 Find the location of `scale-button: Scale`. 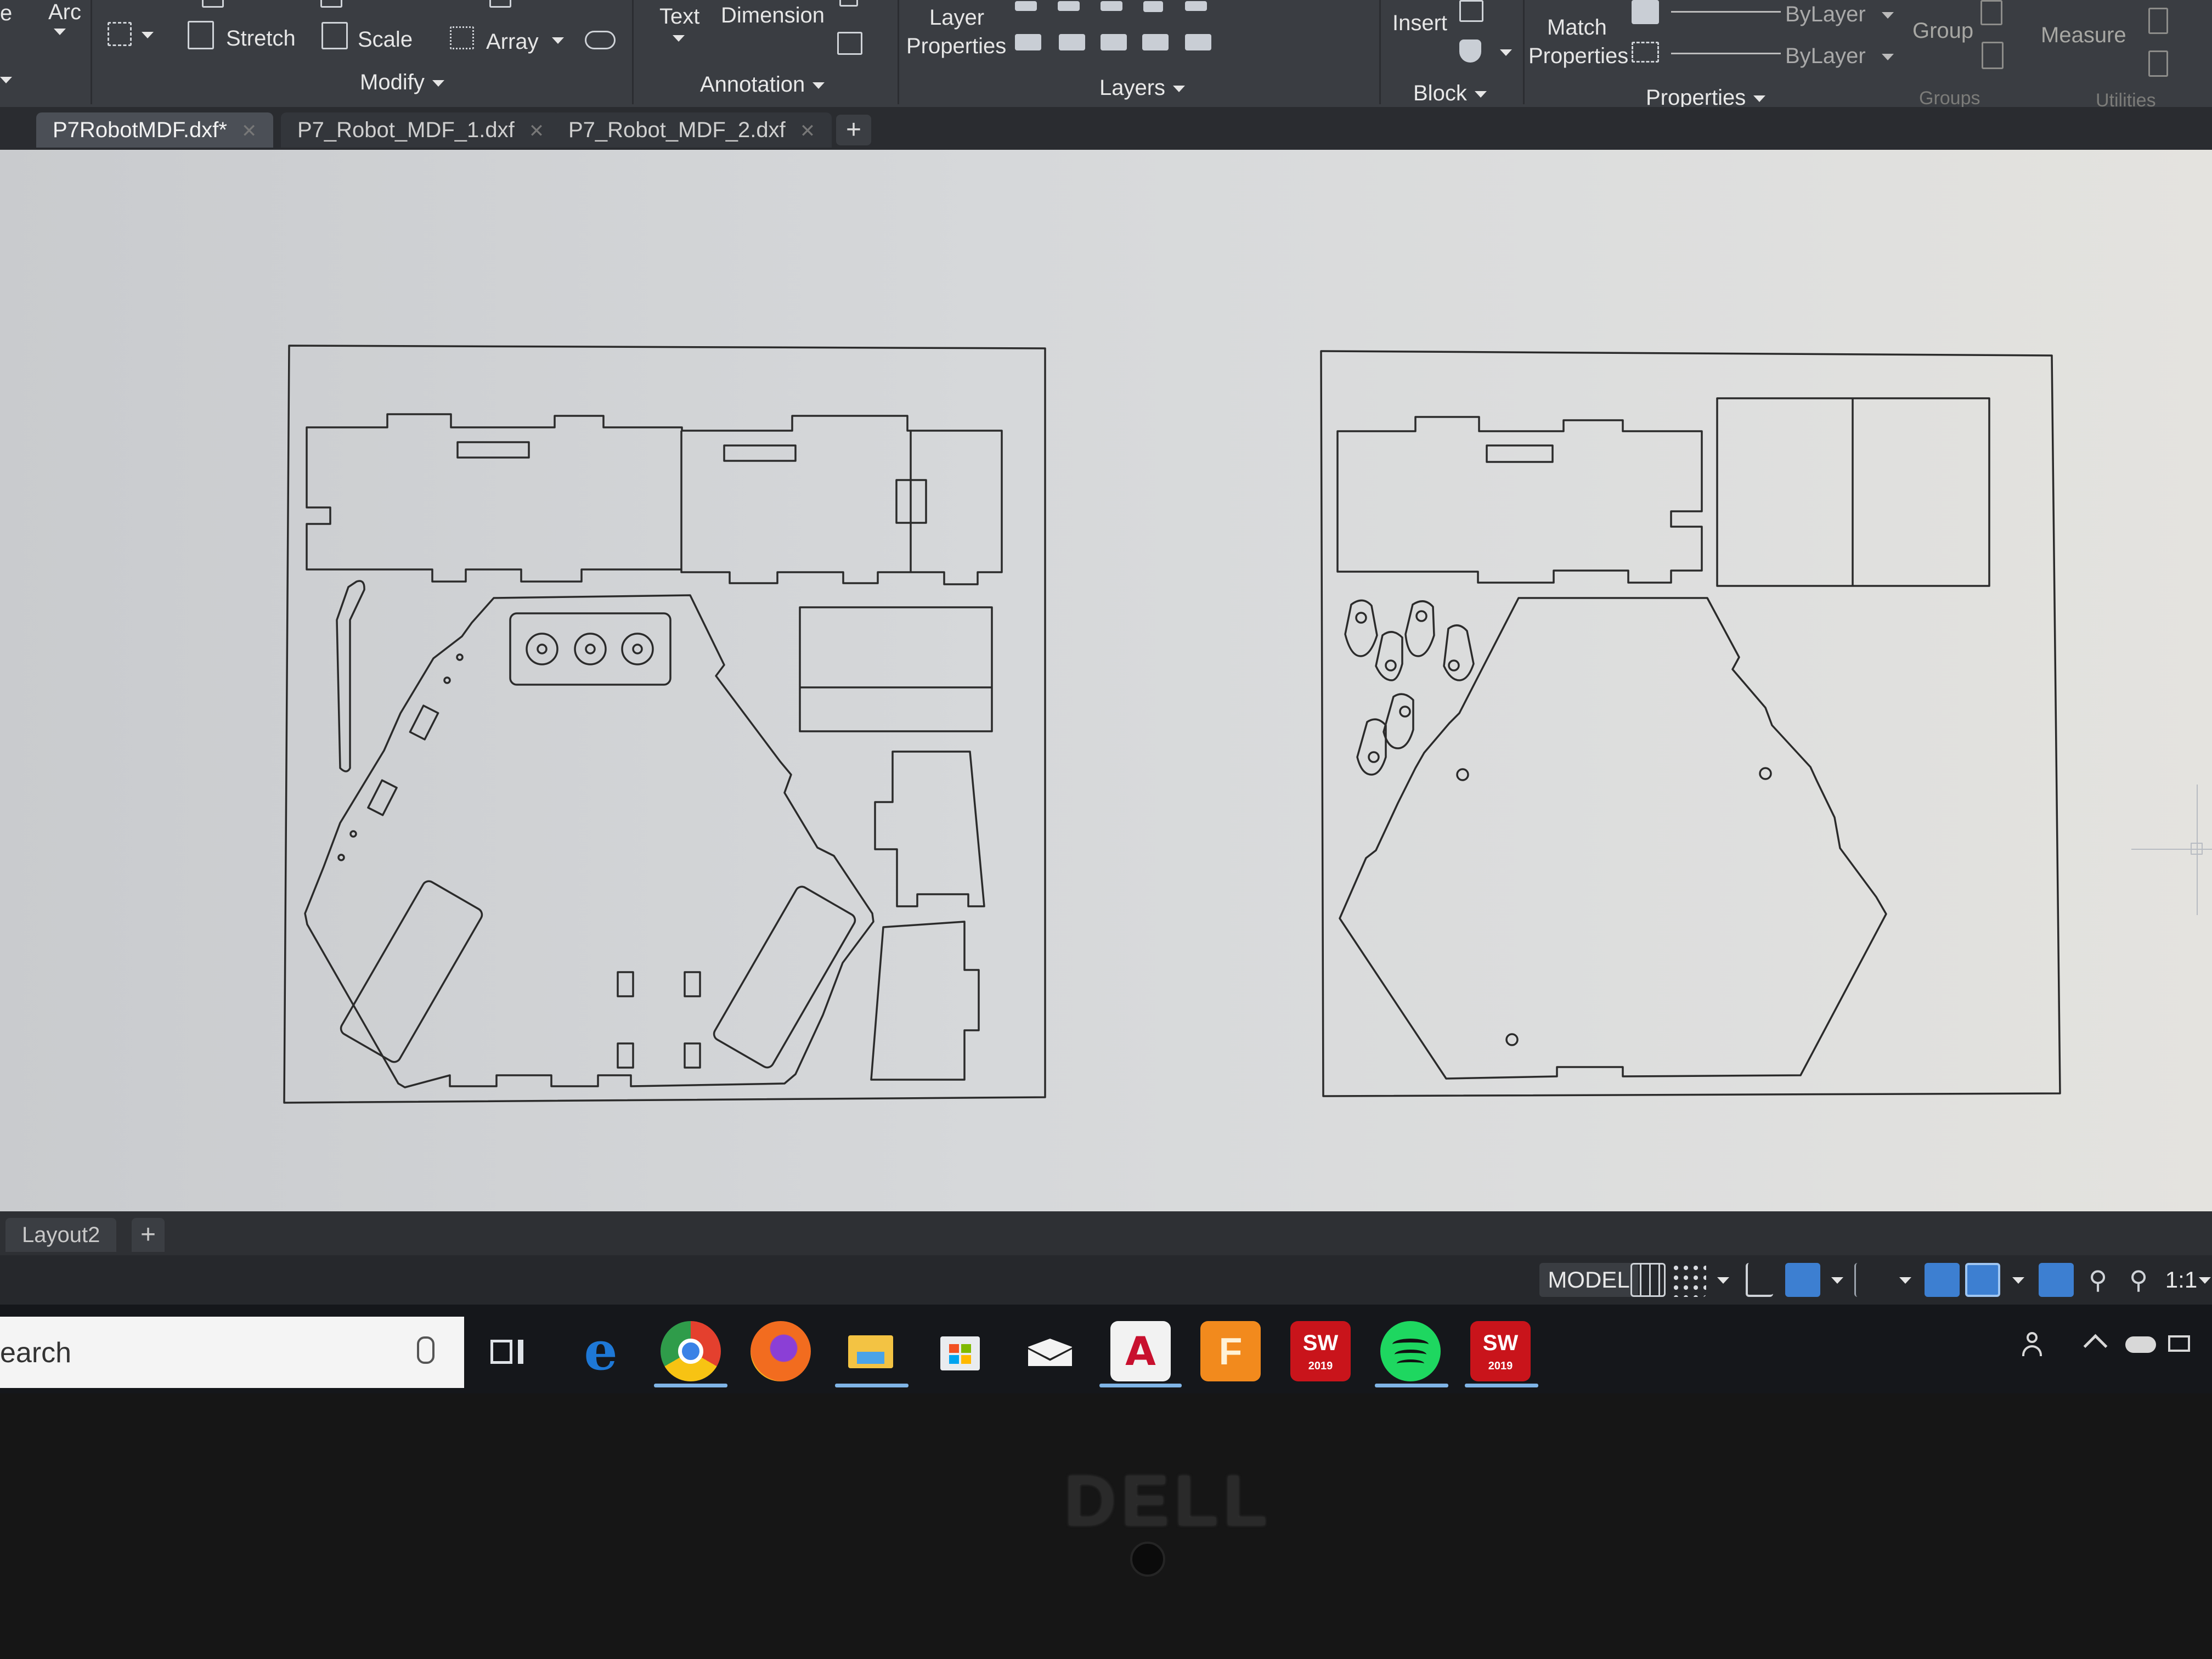

scale-button: Scale is located at coordinates (386, 39).